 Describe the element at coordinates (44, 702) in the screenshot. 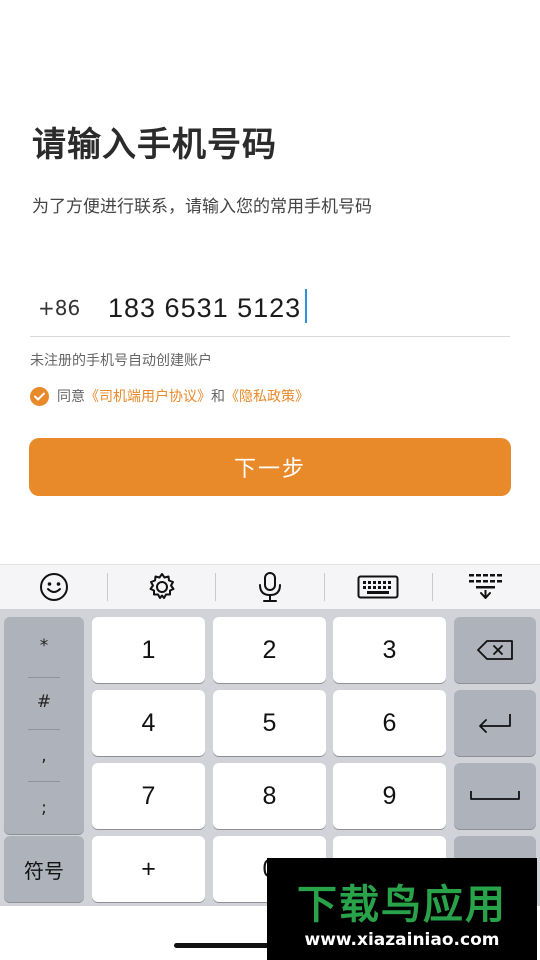

I see `symbol-key-hash: #` at that location.